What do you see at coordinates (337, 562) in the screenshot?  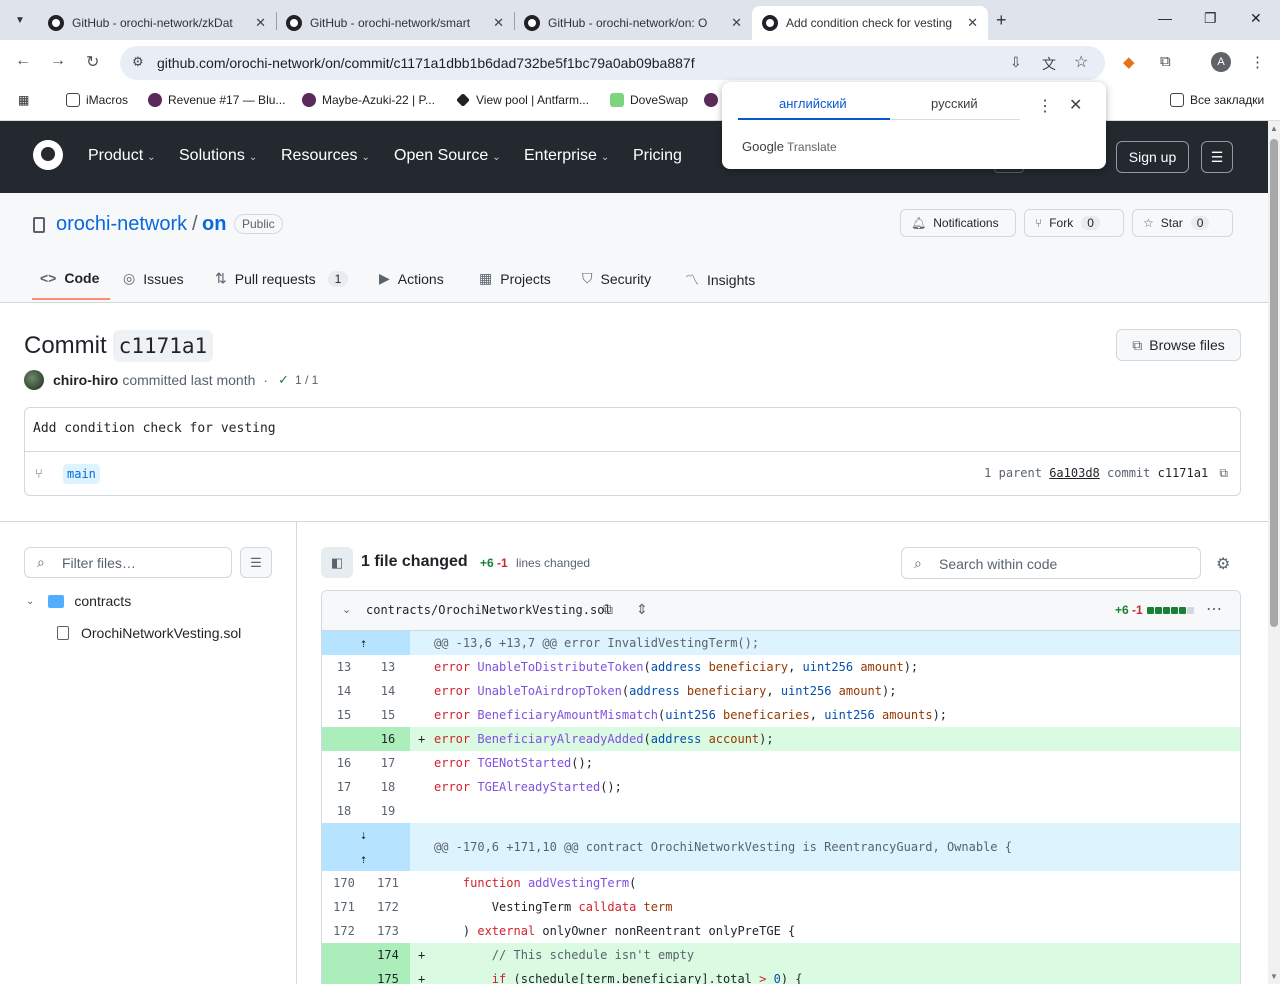 I see `sidebar-toggle-button: ◧` at bounding box center [337, 562].